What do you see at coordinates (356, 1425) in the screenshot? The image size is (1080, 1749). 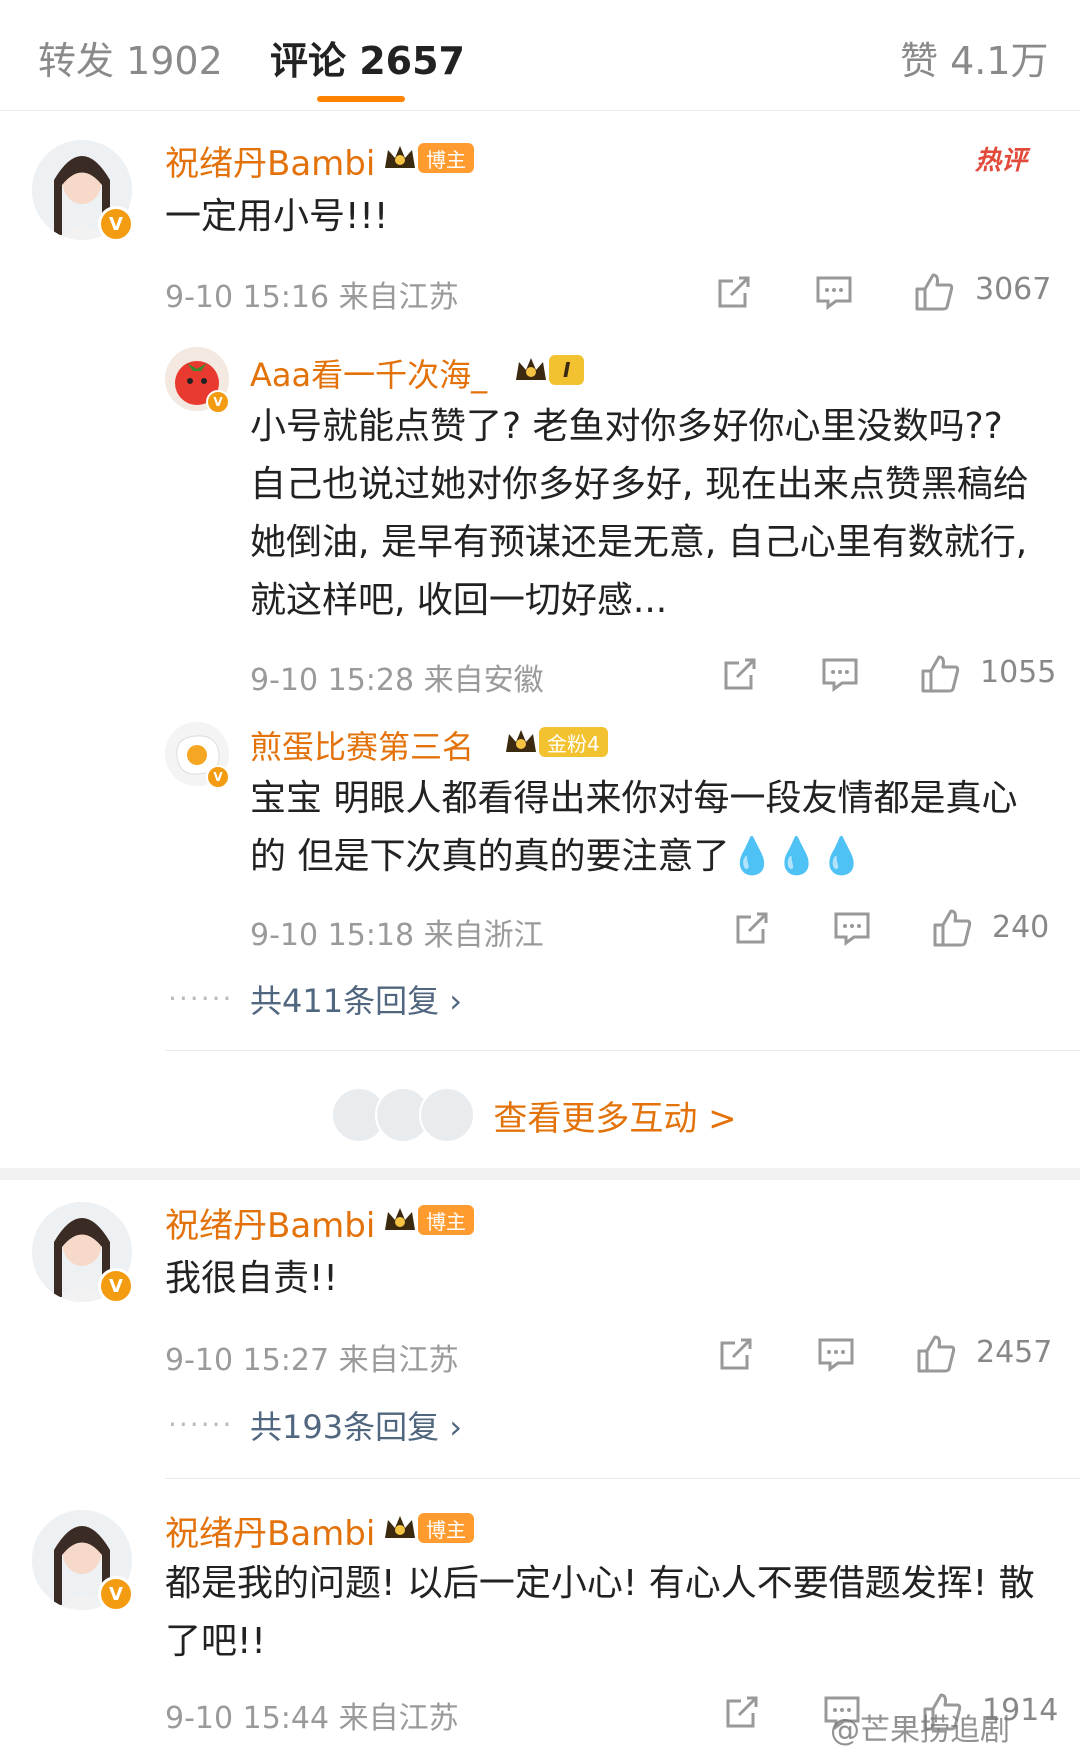 I see `view-replies-link: 共193条回复 ›` at bounding box center [356, 1425].